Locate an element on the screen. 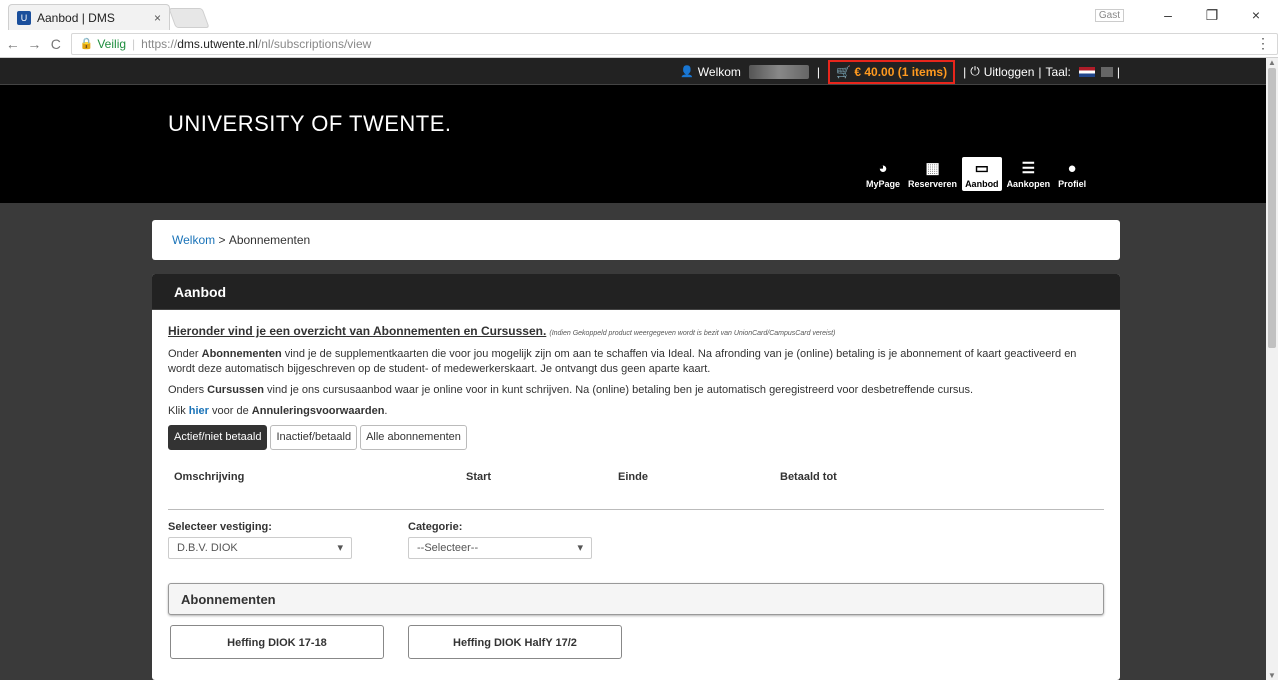  new-tab-button is located at coordinates (189, 18).